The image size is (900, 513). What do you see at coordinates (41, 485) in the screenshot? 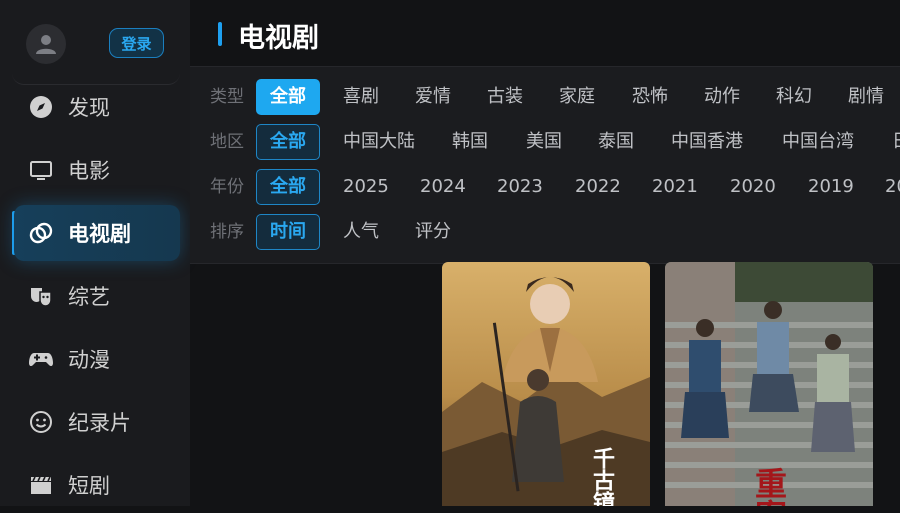
I see `clapper-icon` at bounding box center [41, 485].